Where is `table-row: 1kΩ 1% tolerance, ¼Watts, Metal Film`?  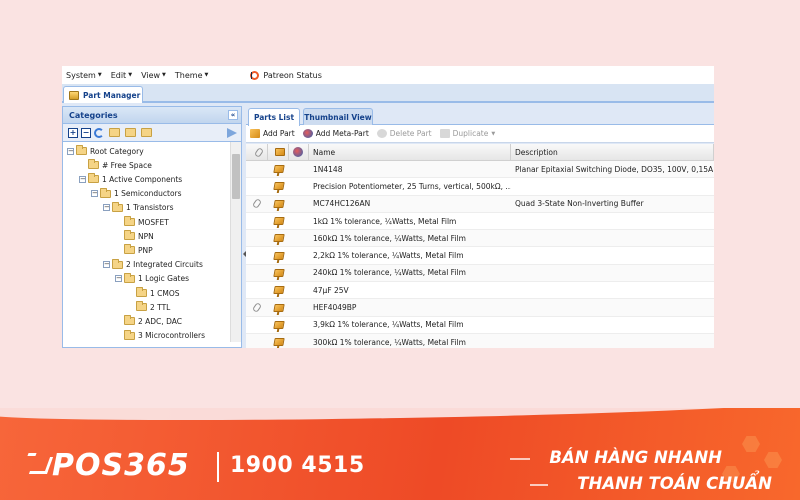
table-row: 1kΩ 1% tolerance, ¼Watts, Metal Film is located at coordinates (480, 222).